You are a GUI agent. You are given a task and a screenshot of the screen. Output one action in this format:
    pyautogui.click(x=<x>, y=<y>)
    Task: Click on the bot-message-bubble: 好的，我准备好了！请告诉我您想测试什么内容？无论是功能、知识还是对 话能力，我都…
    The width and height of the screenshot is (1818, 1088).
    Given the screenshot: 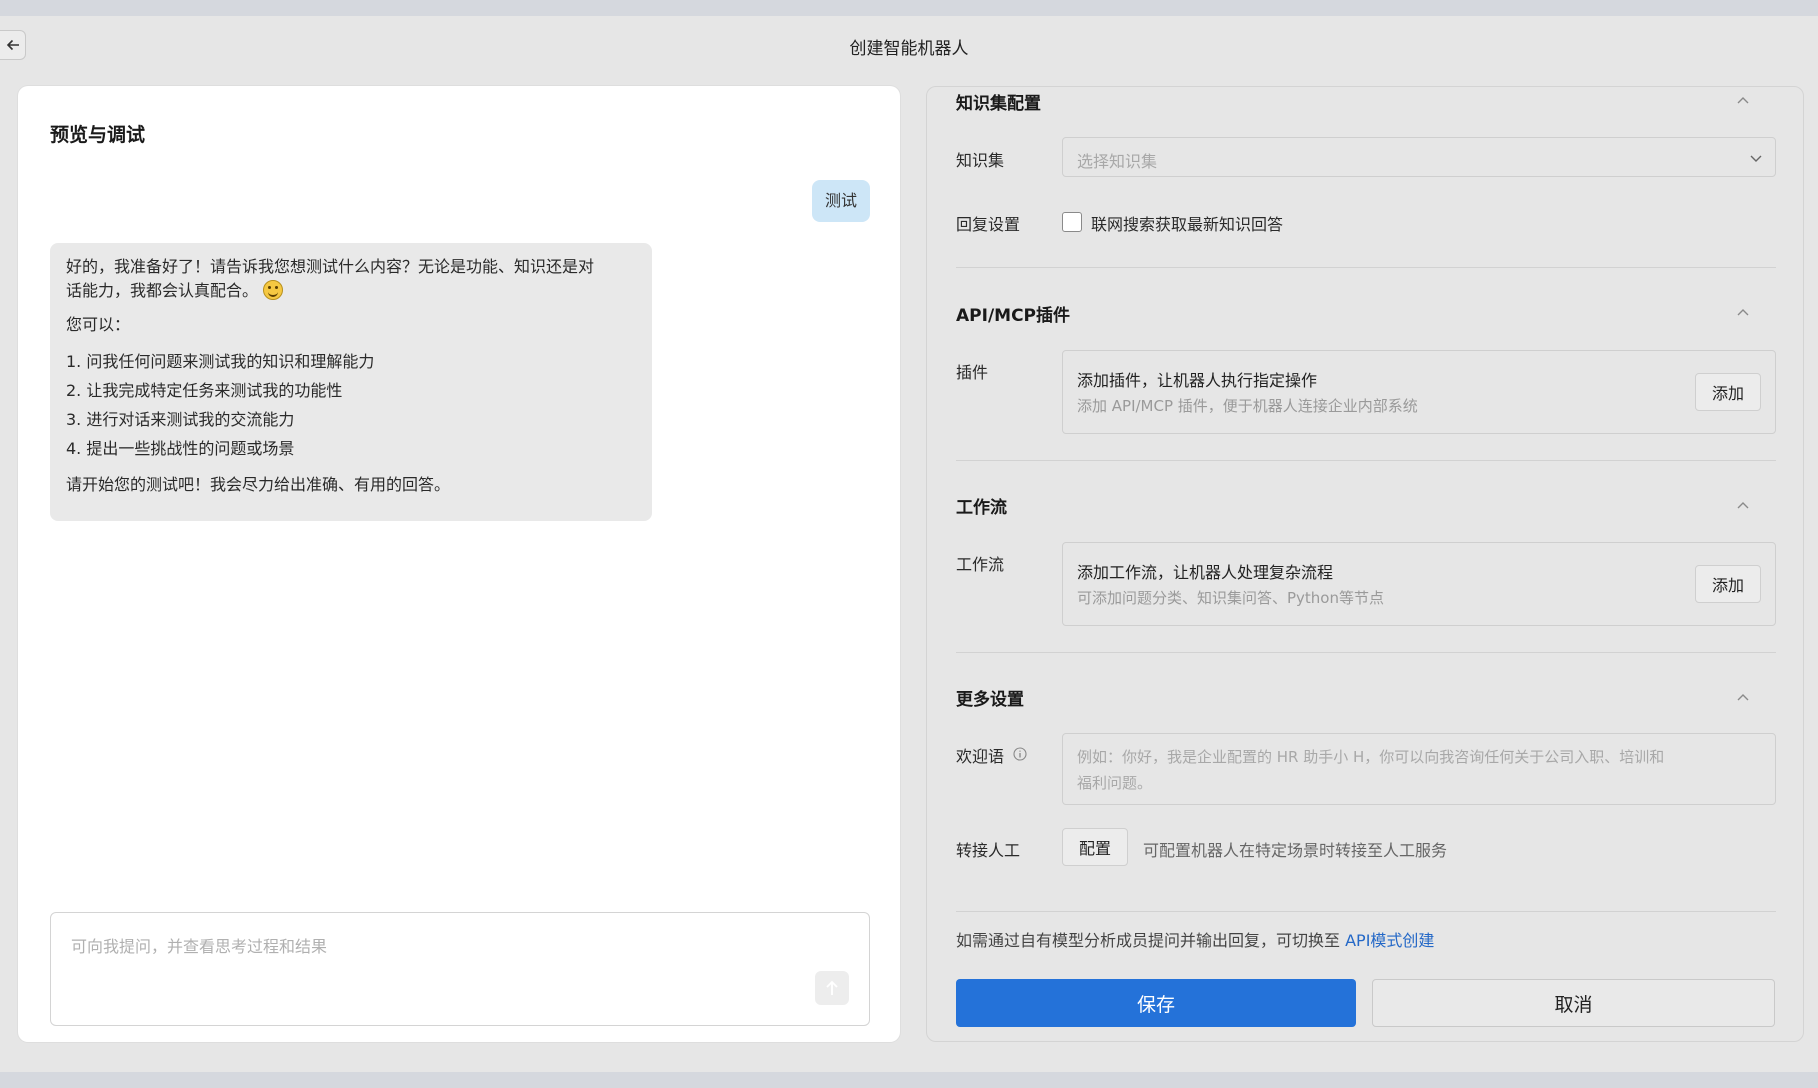 What is the action you would take?
    pyautogui.click(x=351, y=382)
    